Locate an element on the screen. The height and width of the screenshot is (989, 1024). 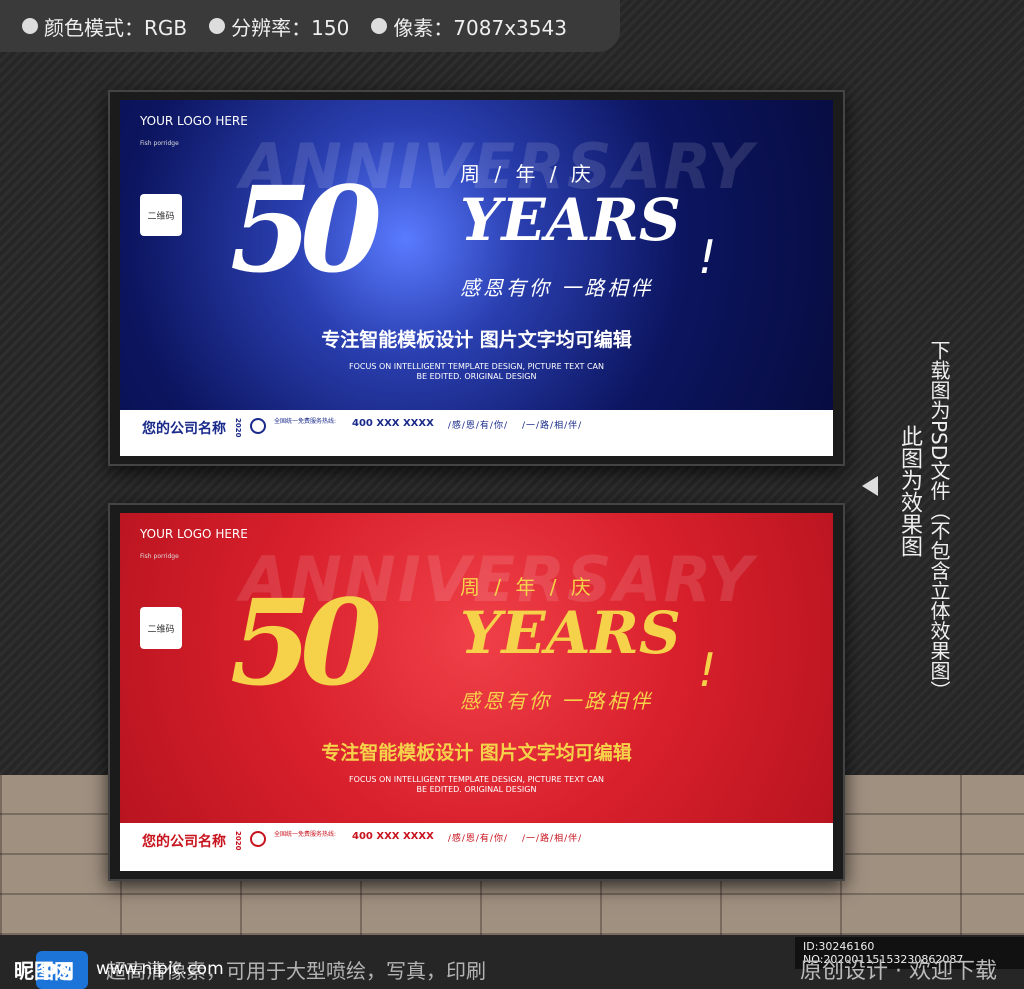
info-bar: 颜色模式：RGB 分辨率：150 像素：7087x3543 is located at coordinates (310, 26).